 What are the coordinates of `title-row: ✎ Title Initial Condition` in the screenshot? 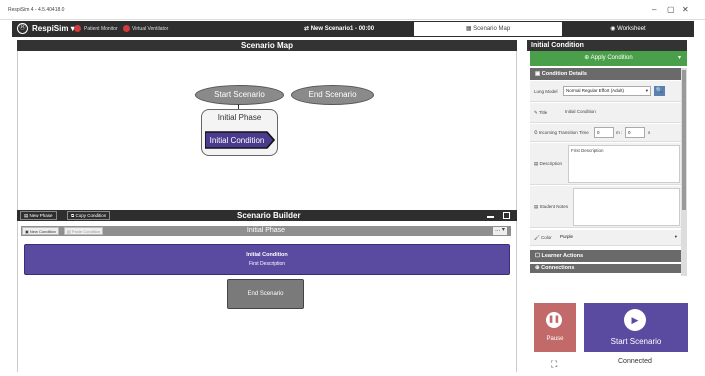 It's located at (605, 113).